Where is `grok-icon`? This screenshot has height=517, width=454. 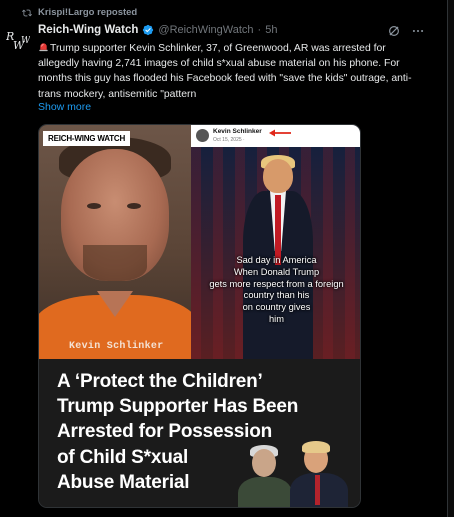 grok-icon is located at coordinates (394, 31).